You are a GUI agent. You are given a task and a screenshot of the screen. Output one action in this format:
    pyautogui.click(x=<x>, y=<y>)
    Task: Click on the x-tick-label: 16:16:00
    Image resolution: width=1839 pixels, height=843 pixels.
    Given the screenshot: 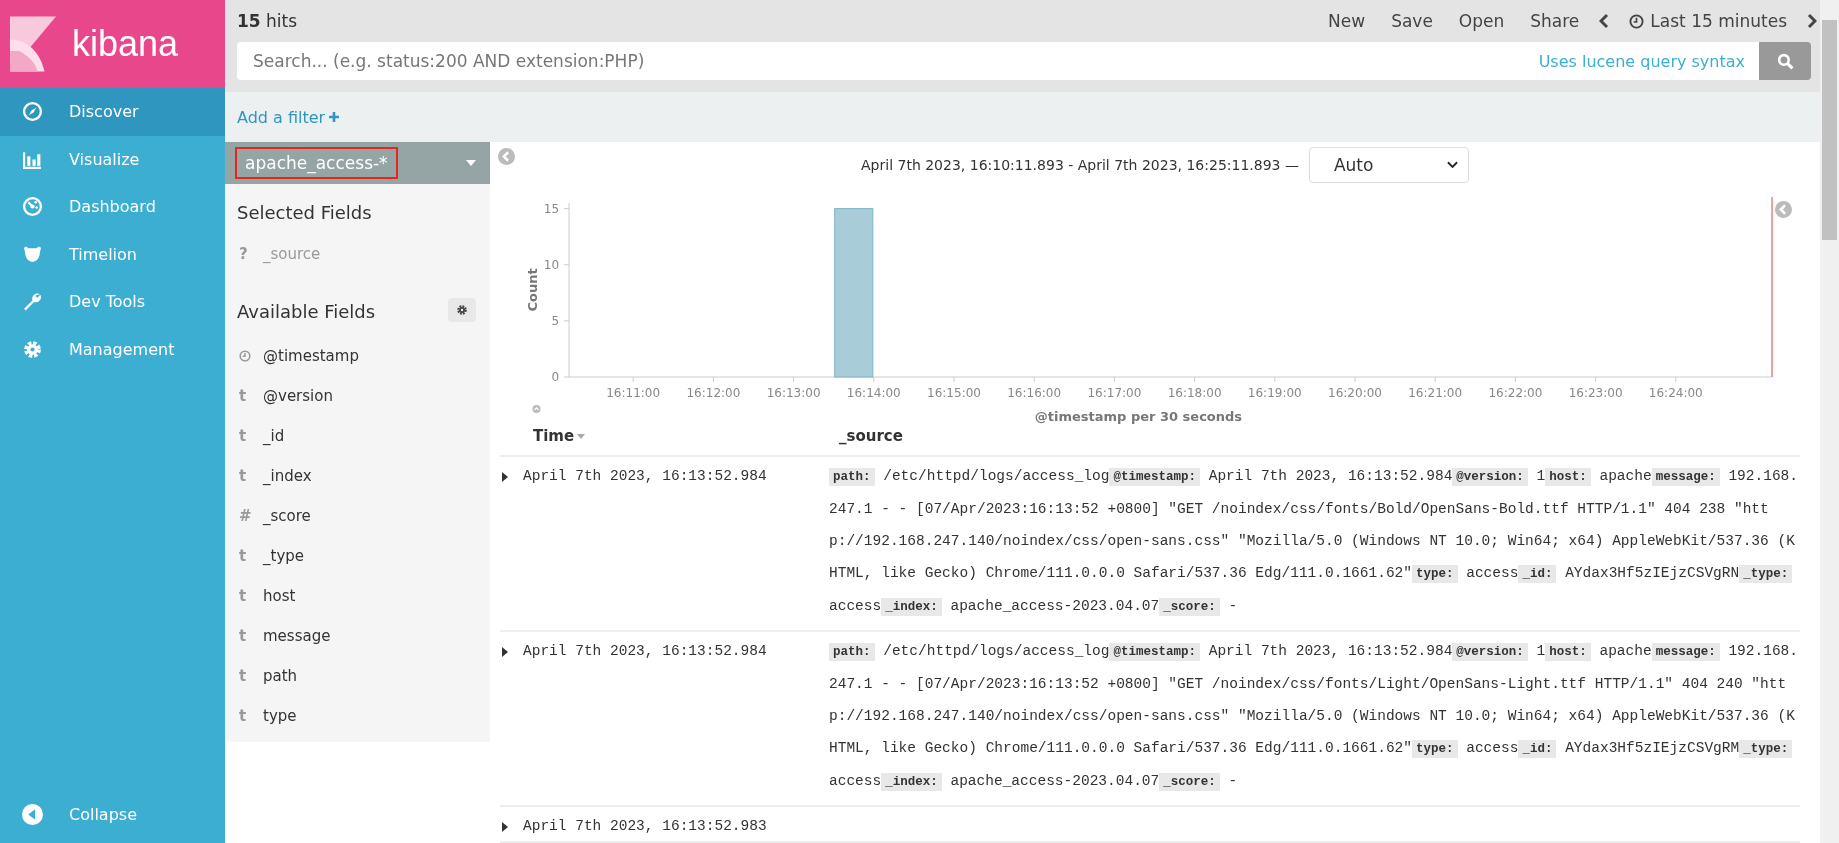 What is the action you would take?
    pyautogui.click(x=1034, y=393)
    